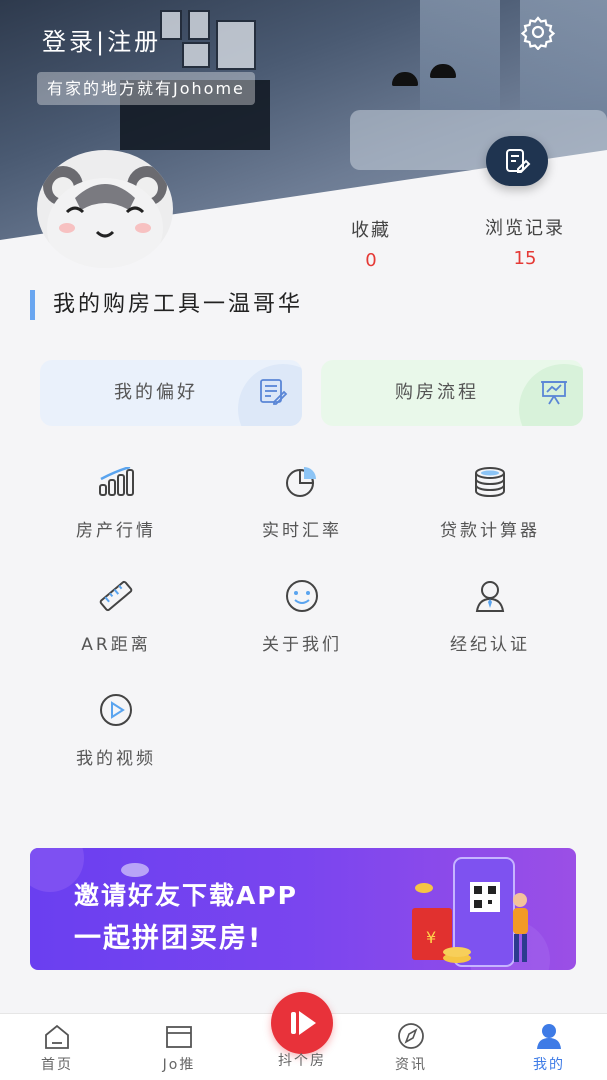 This screenshot has width=607, height=1080. What do you see at coordinates (166, 305) in the screenshot?
I see `section-title: 我的购房工具一温哥华` at bounding box center [166, 305].